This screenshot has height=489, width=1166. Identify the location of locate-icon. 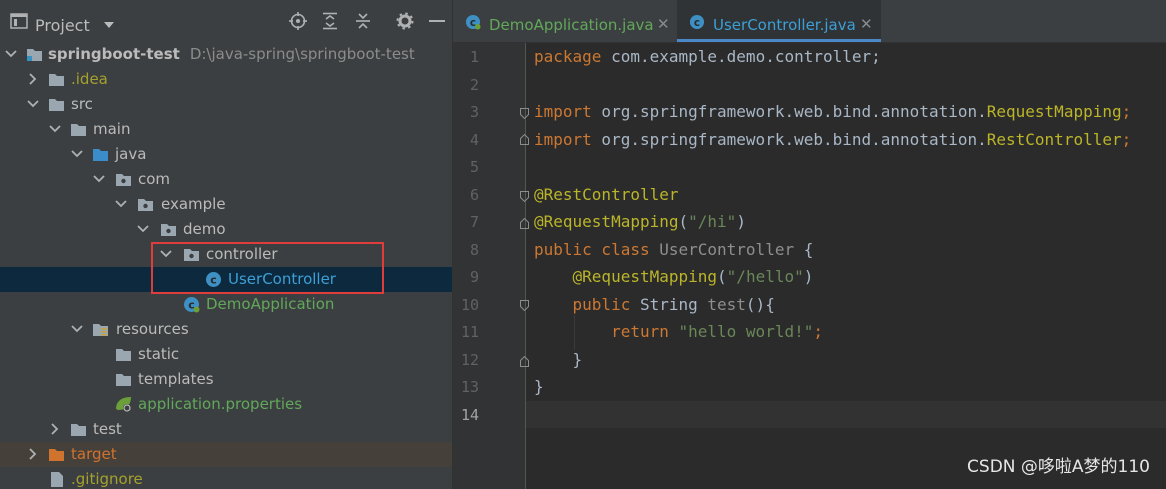
(298, 21).